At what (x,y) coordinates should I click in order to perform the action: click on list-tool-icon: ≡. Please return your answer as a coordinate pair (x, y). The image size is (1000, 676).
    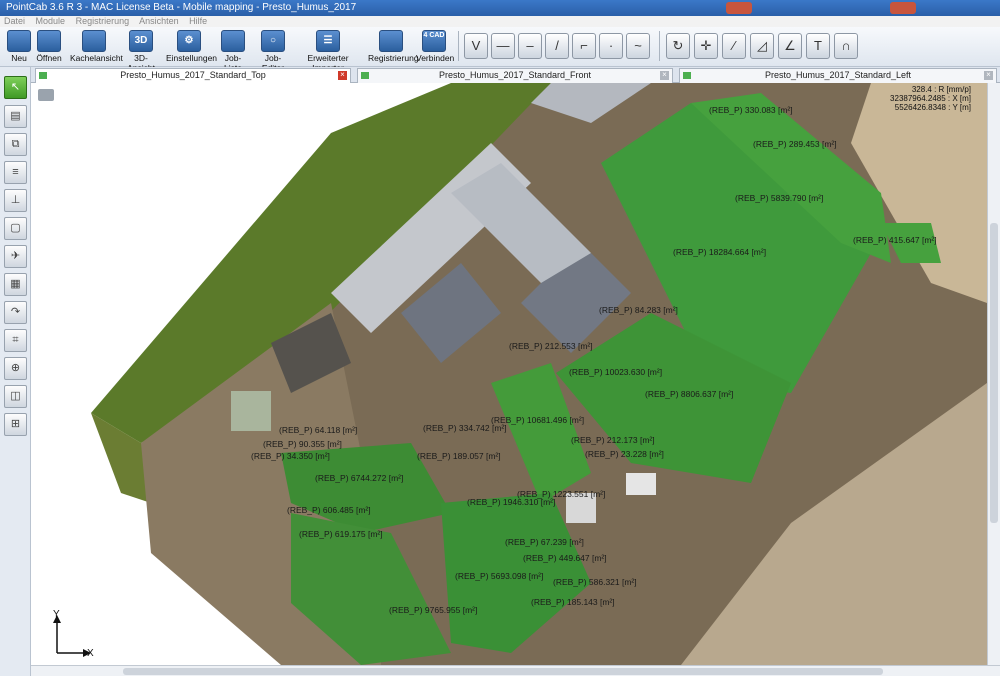
    Looking at the image, I should click on (15, 172).